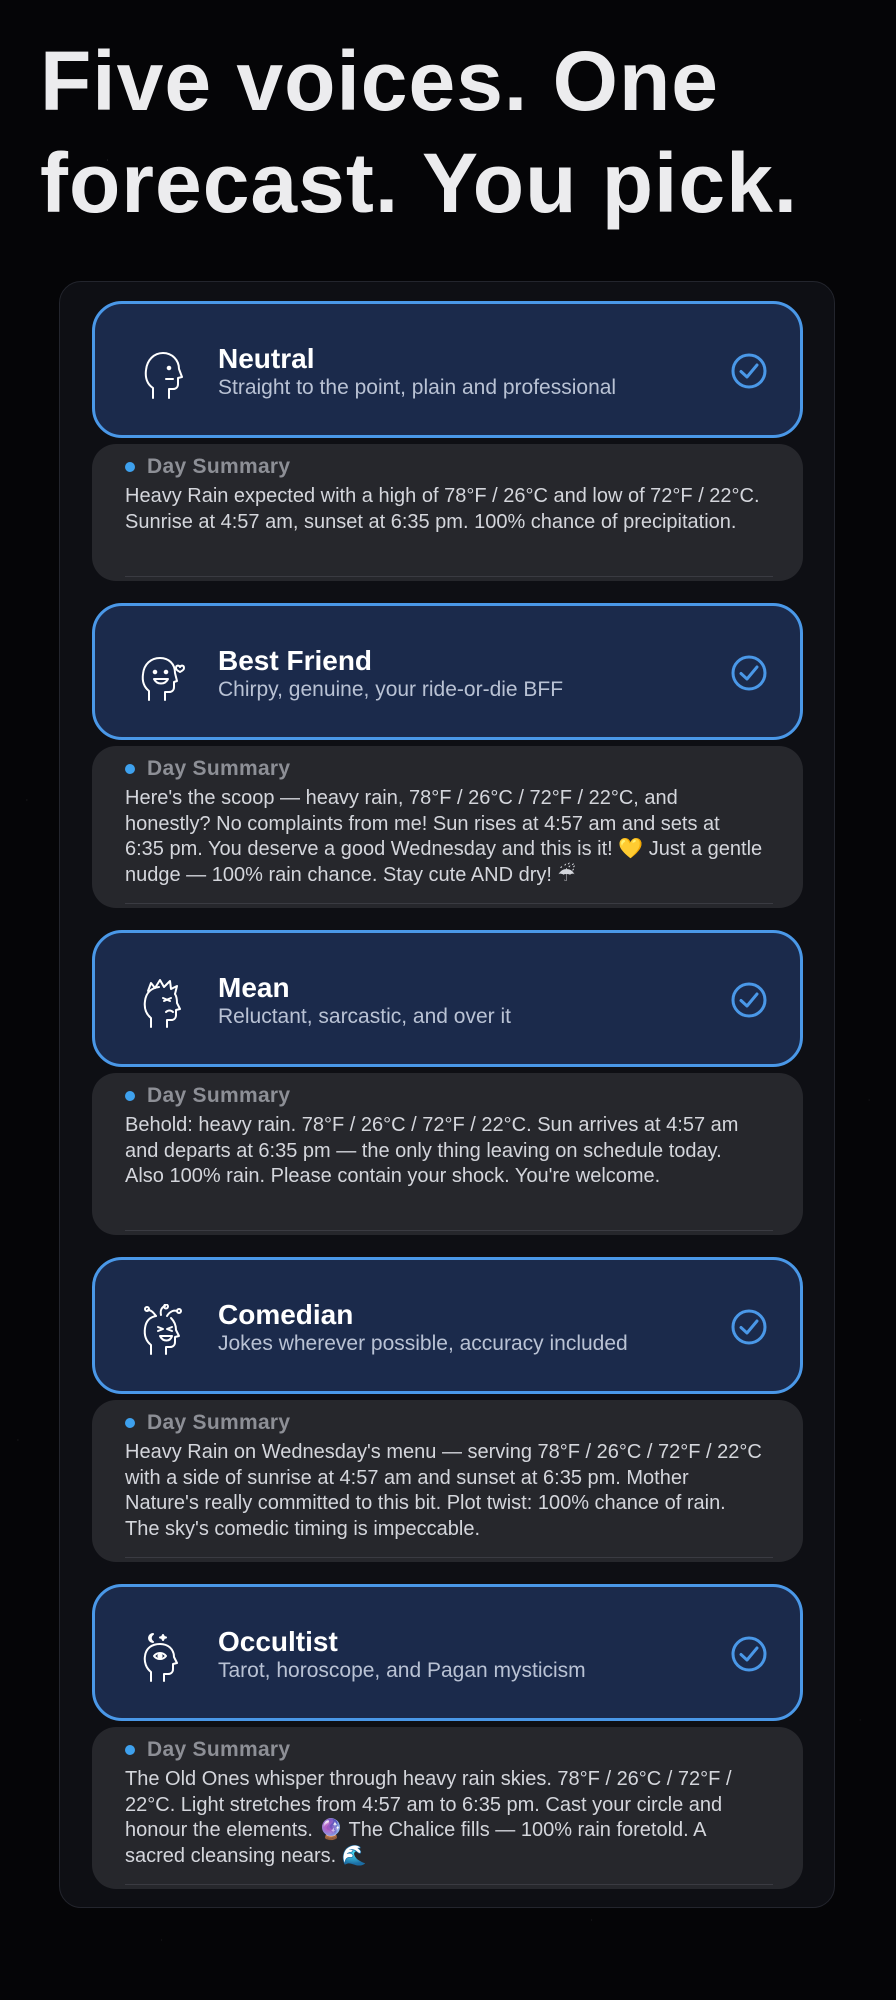 The image size is (896, 2000). I want to click on voice-description: Reluctant, sarcastic, and over it, so click(364, 1016).